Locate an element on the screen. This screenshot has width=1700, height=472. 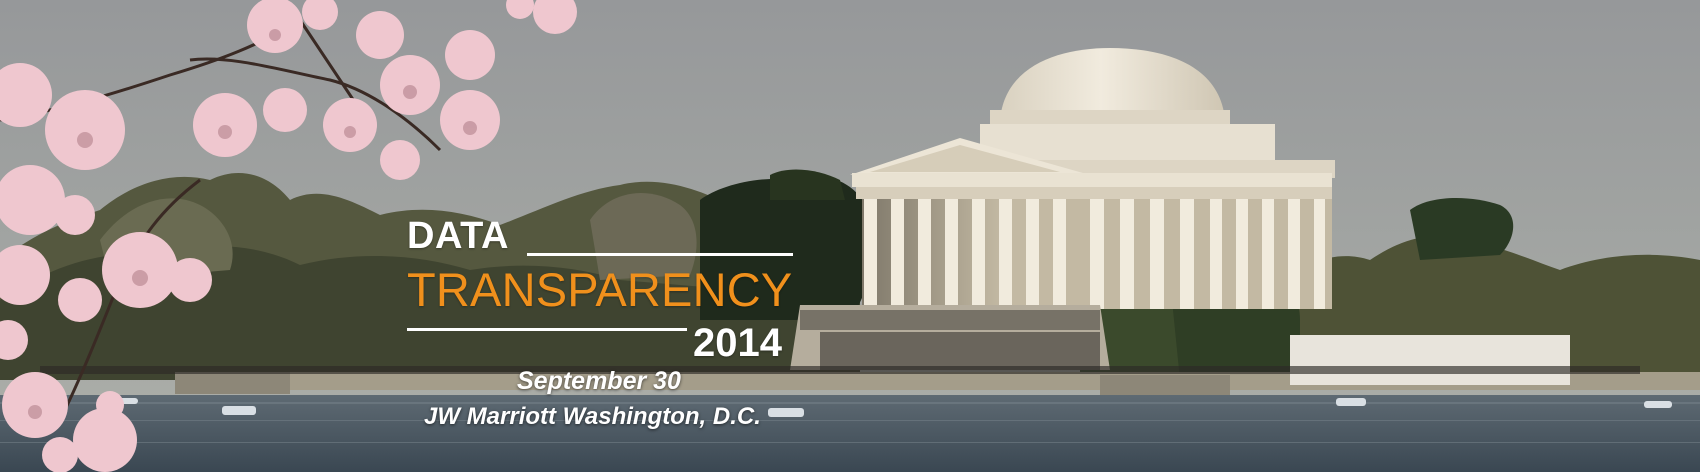
event-title-line2: TRANSPARENCY is located at coordinates (600, 289).